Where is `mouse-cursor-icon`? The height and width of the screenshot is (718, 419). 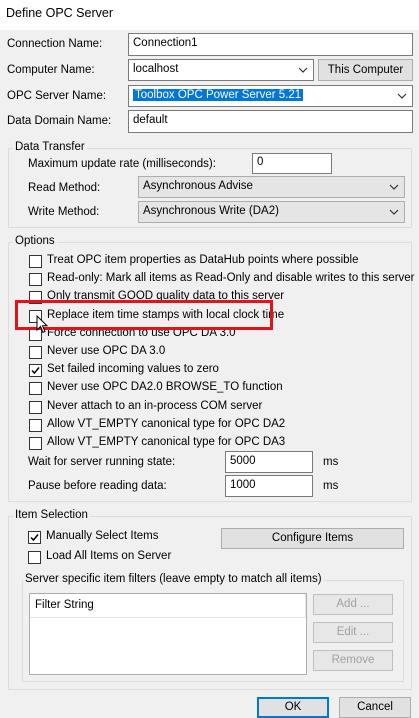 mouse-cursor-icon is located at coordinates (42, 324).